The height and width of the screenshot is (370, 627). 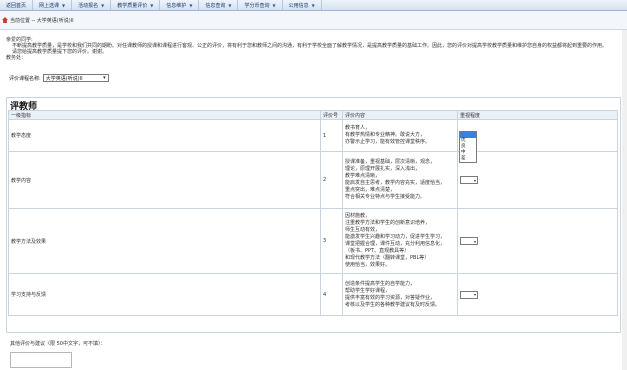 I want to click on indicator-cell: 教学态度, so click(x=164, y=135).